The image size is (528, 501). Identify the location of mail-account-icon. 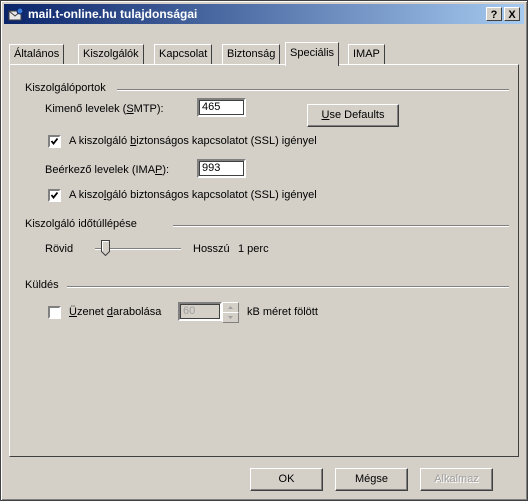
(16, 14).